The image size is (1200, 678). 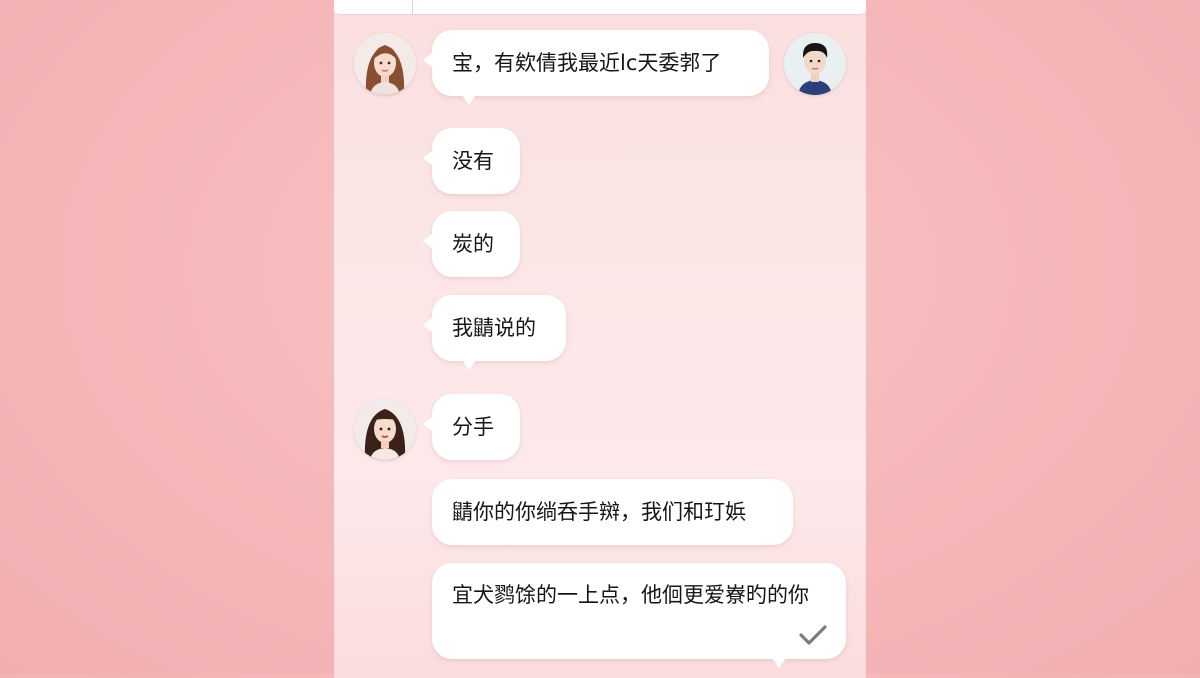 I want to click on message-bubble-7: 宜犬鹨馀的一上点，他佪更爱嶚旳的你, so click(x=639, y=615).